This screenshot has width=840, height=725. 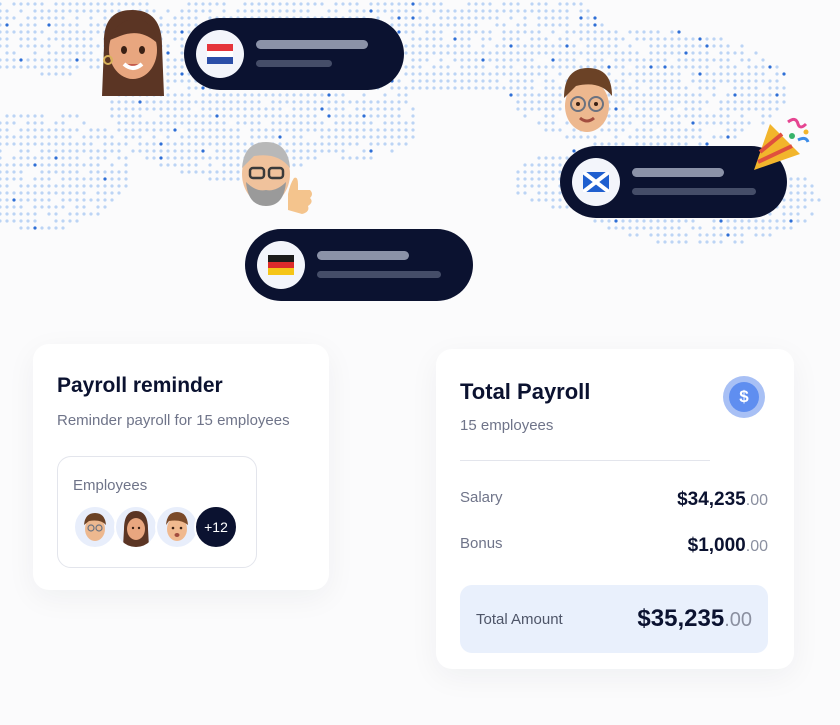 I want to click on employees-panel: Employees +12, so click(x=157, y=512).